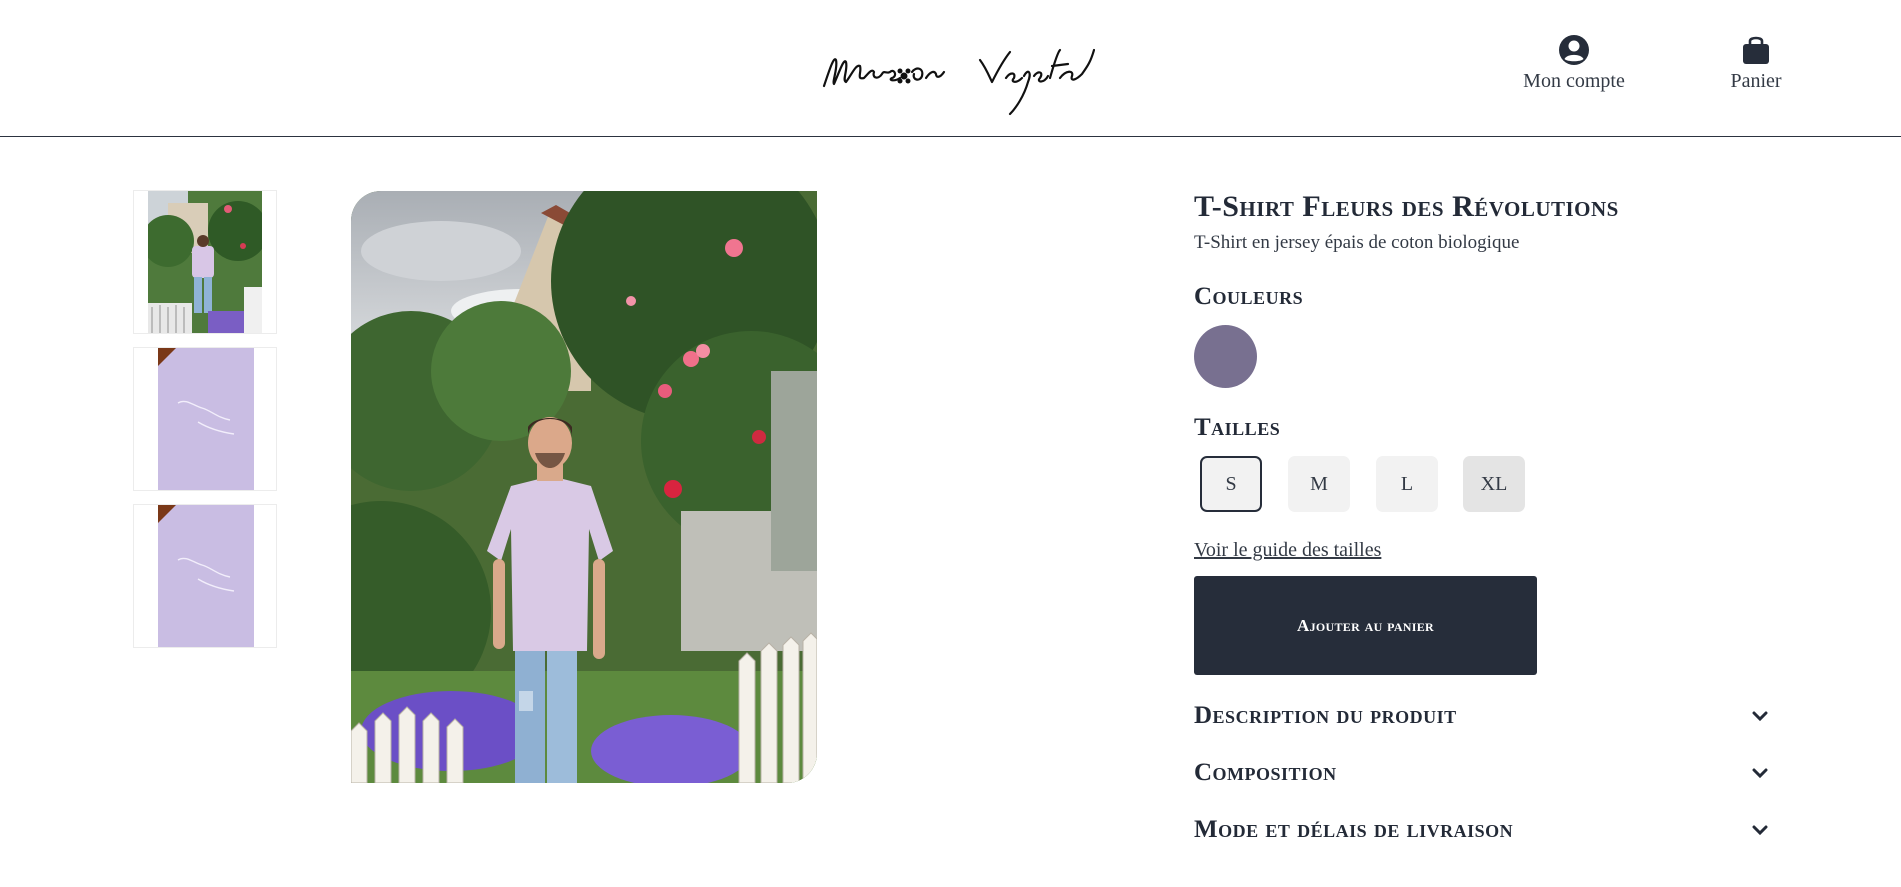 The image size is (1901, 887). What do you see at coordinates (1249, 296) in the screenshot?
I see `colors-heading: Couleurs` at bounding box center [1249, 296].